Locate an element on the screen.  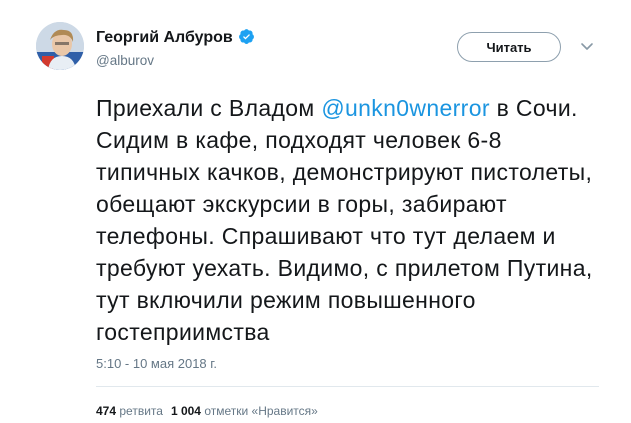
tweet-timestamp: 5:10 - 10 мая 2018 г. is located at coordinates (156, 363).